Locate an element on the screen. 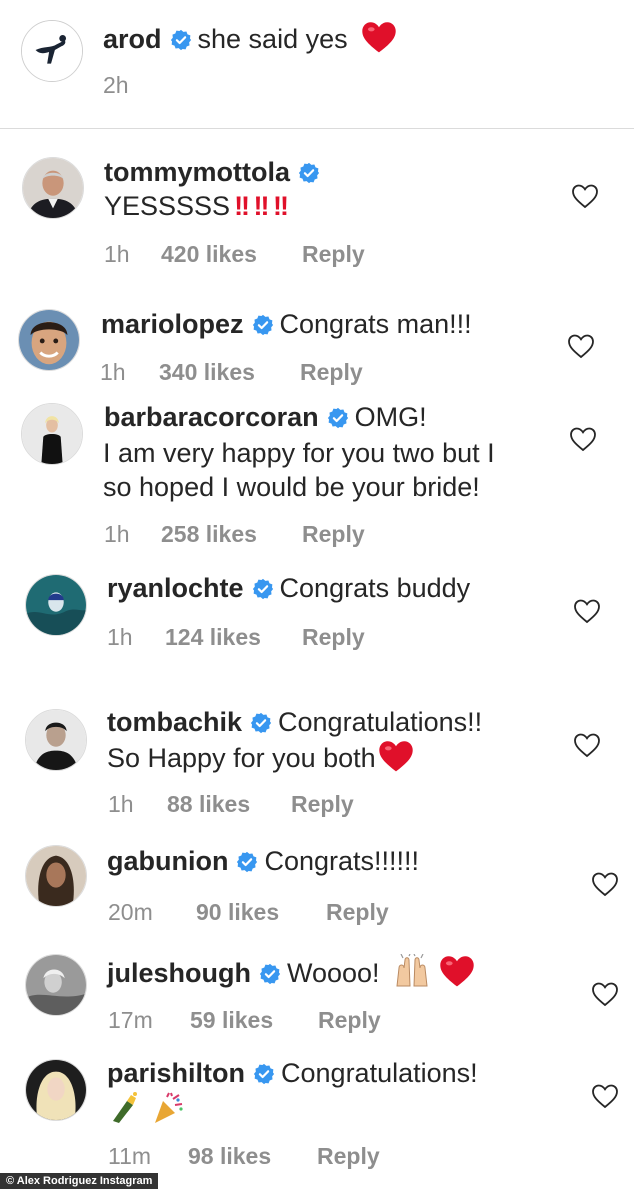 Image resolution: width=634 pixels, height=1189 pixels. comment-text: I am very happy for you two but I is located at coordinates (299, 453).